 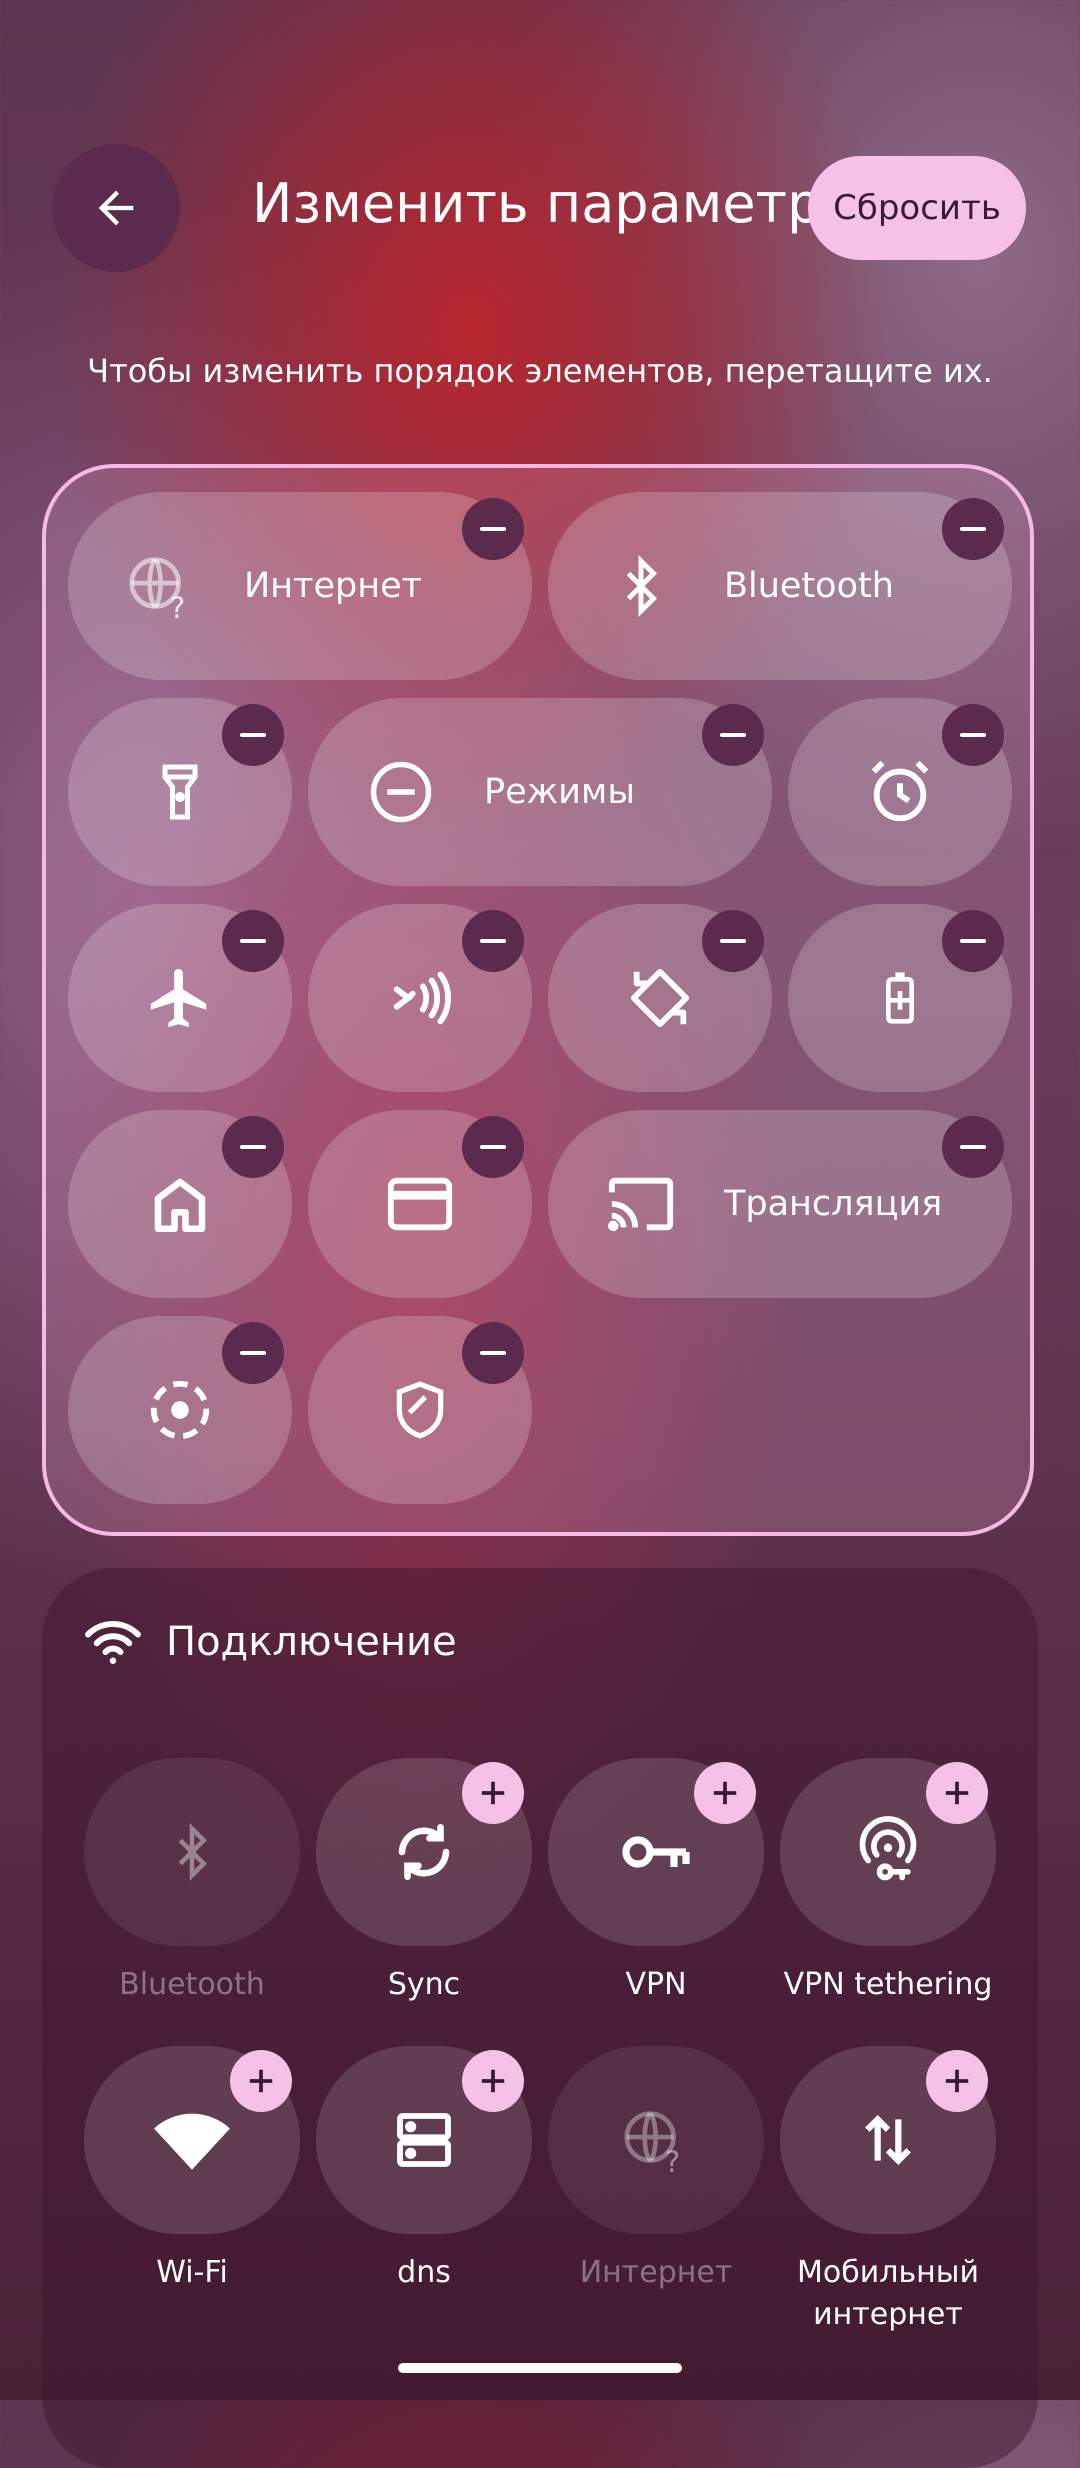 I want to click on remove-flashlight-button, so click(x=253, y=735).